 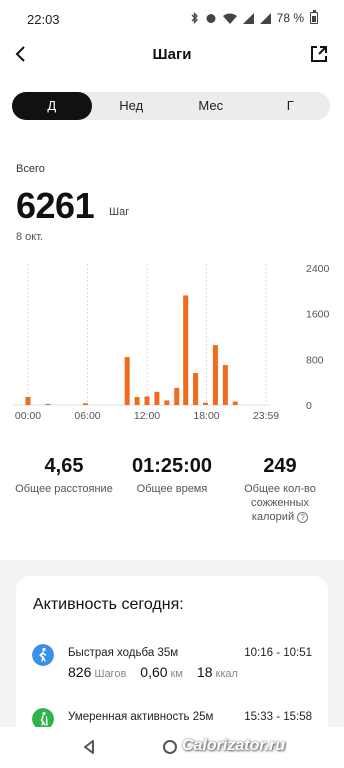 I want to click on time-label: Общее время, so click(x=172, y=489).